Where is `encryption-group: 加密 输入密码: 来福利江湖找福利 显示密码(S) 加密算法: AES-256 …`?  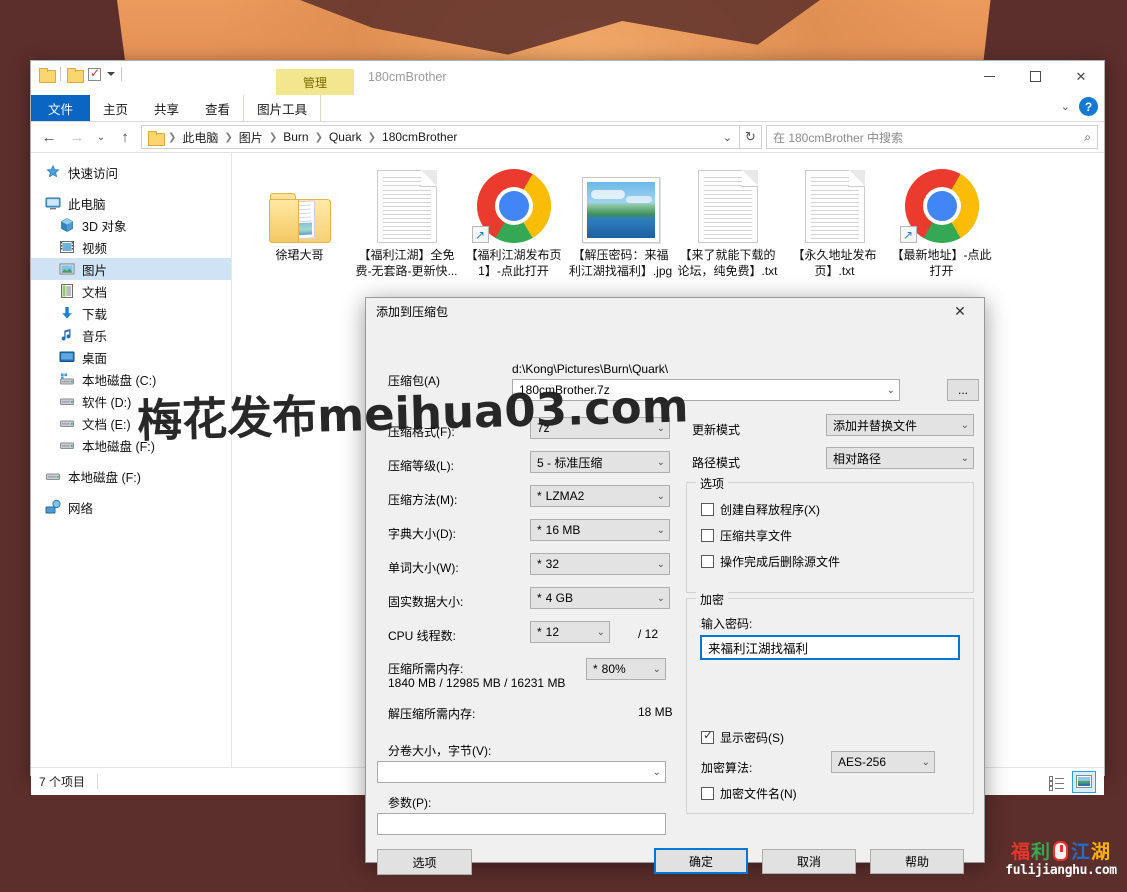
encryption-group: 加密 输入密码: 来福利江湖找福利 显示密码(S) 加密算法: AES-256 … is located at coordinates (830, 702).